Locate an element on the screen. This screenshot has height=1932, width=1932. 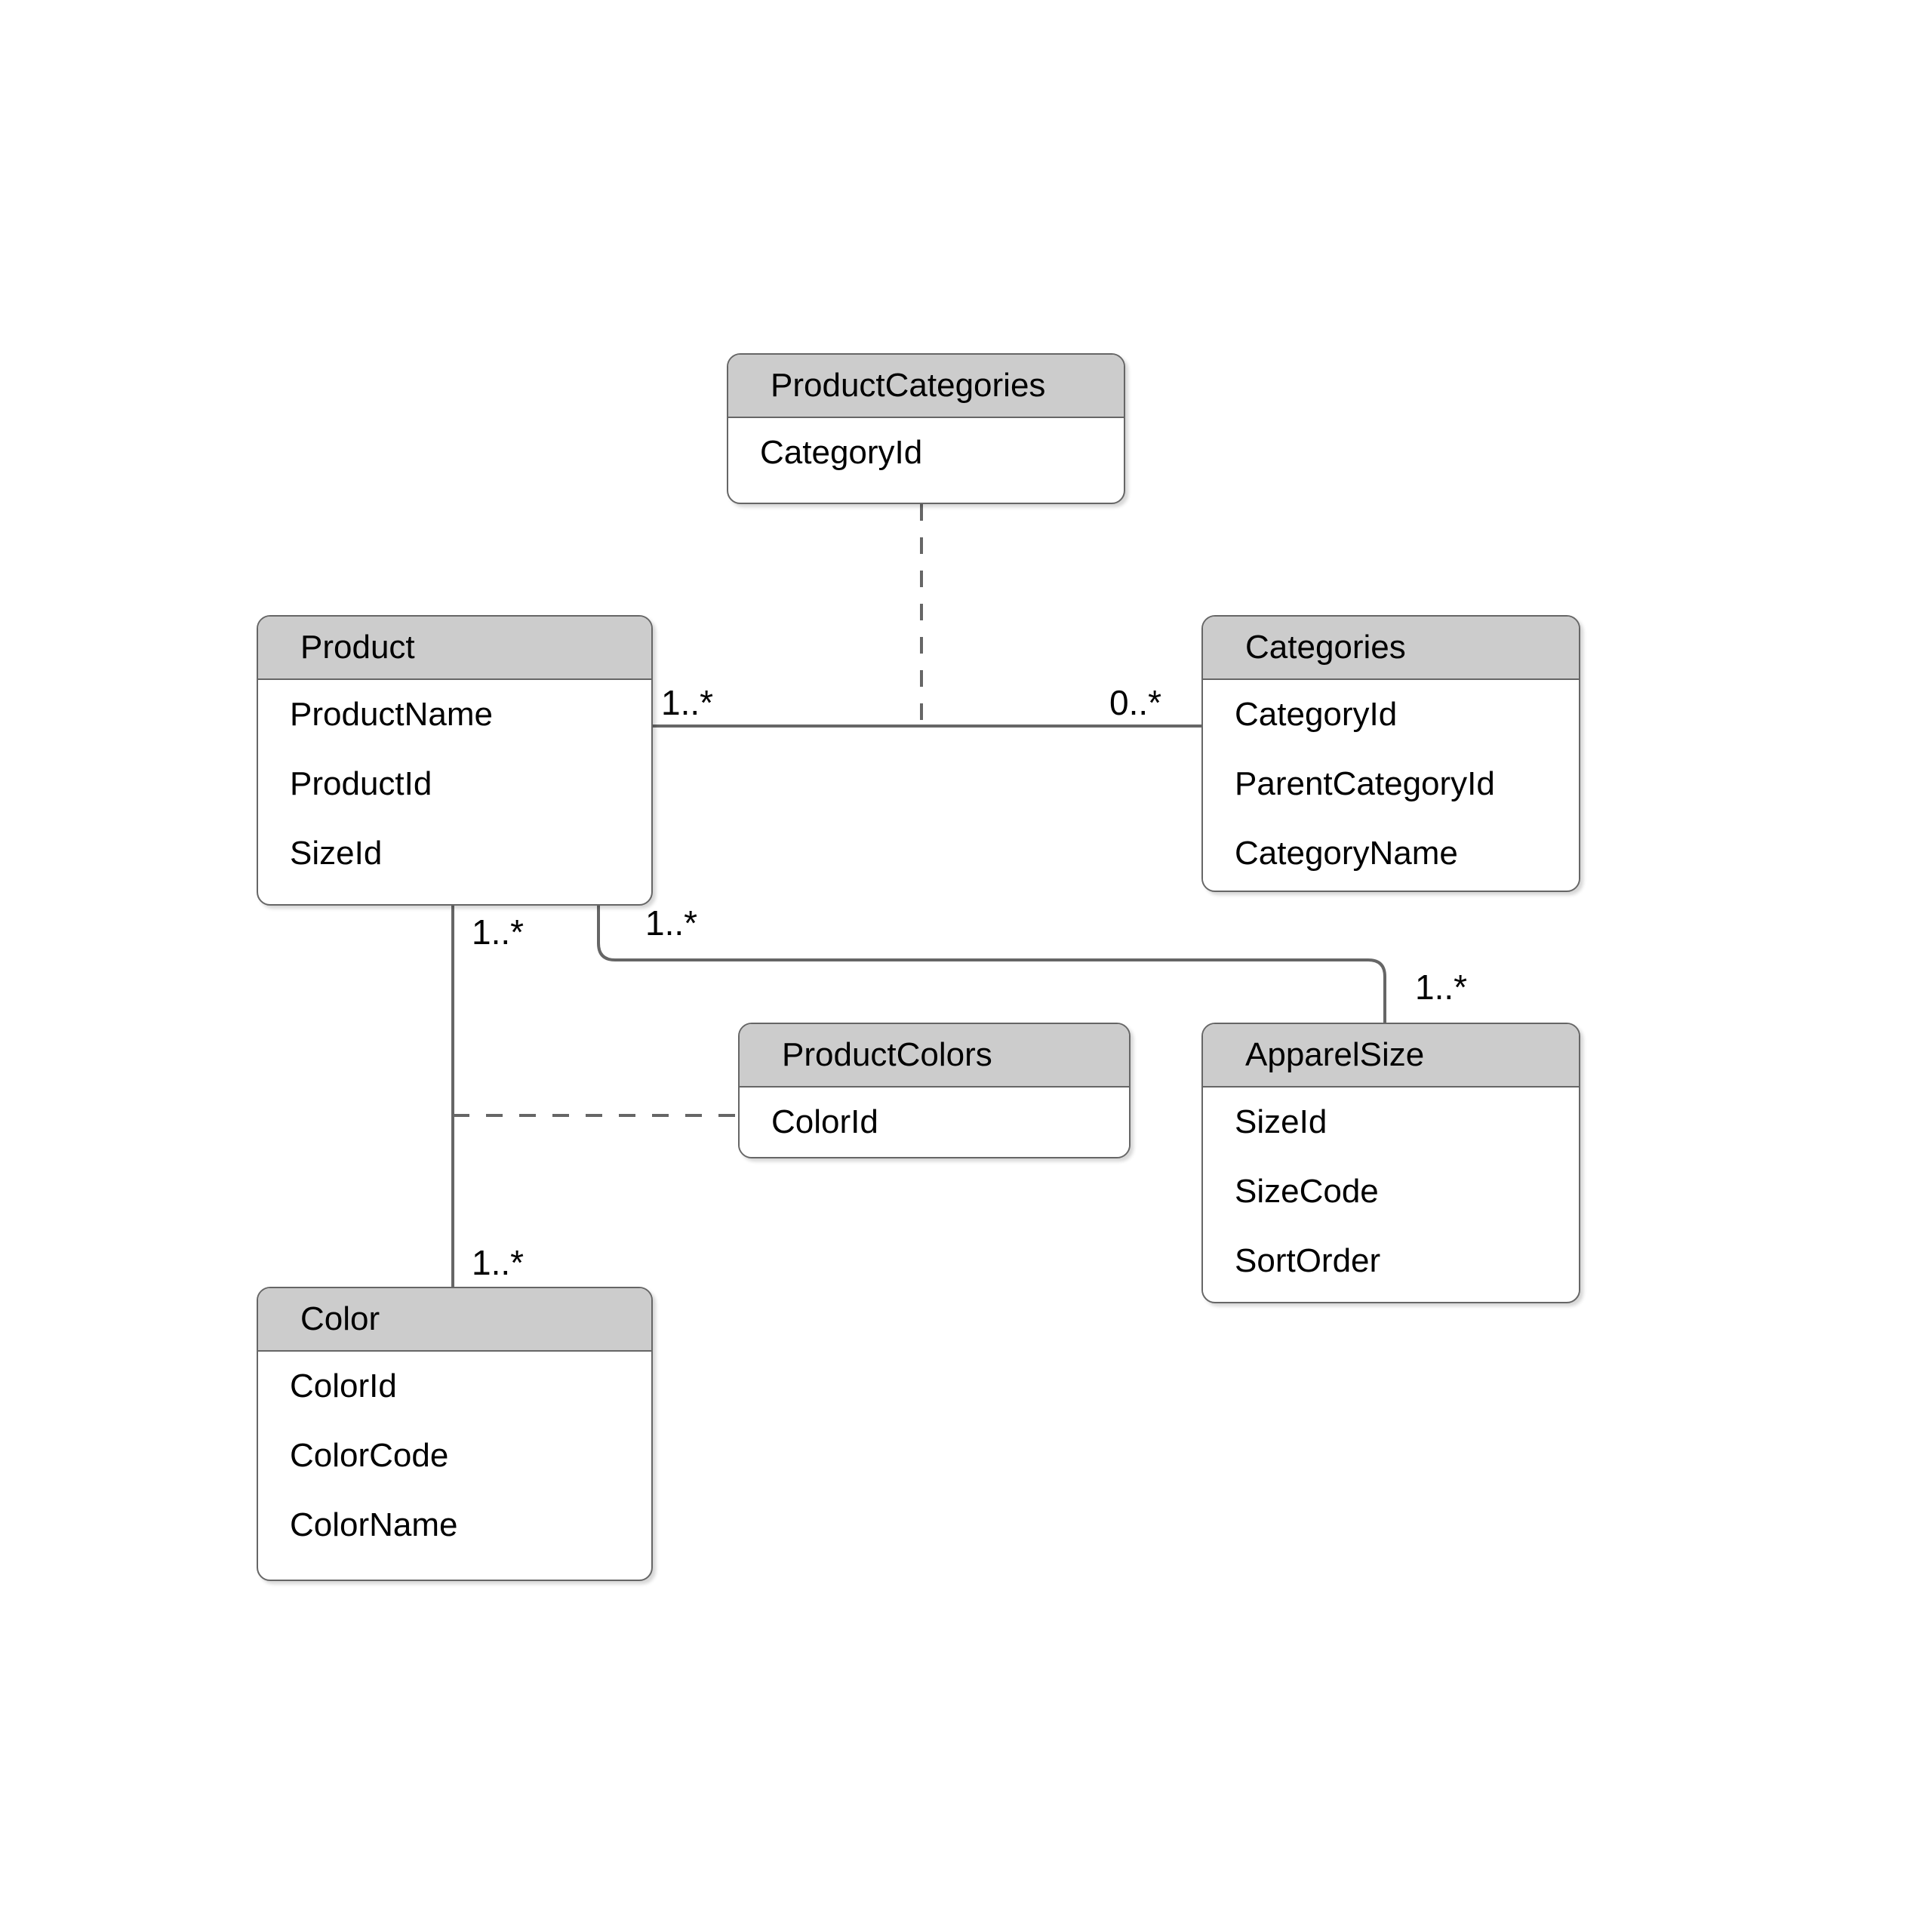
entity-title: ProductCategories is located at coordinates (926, 386).